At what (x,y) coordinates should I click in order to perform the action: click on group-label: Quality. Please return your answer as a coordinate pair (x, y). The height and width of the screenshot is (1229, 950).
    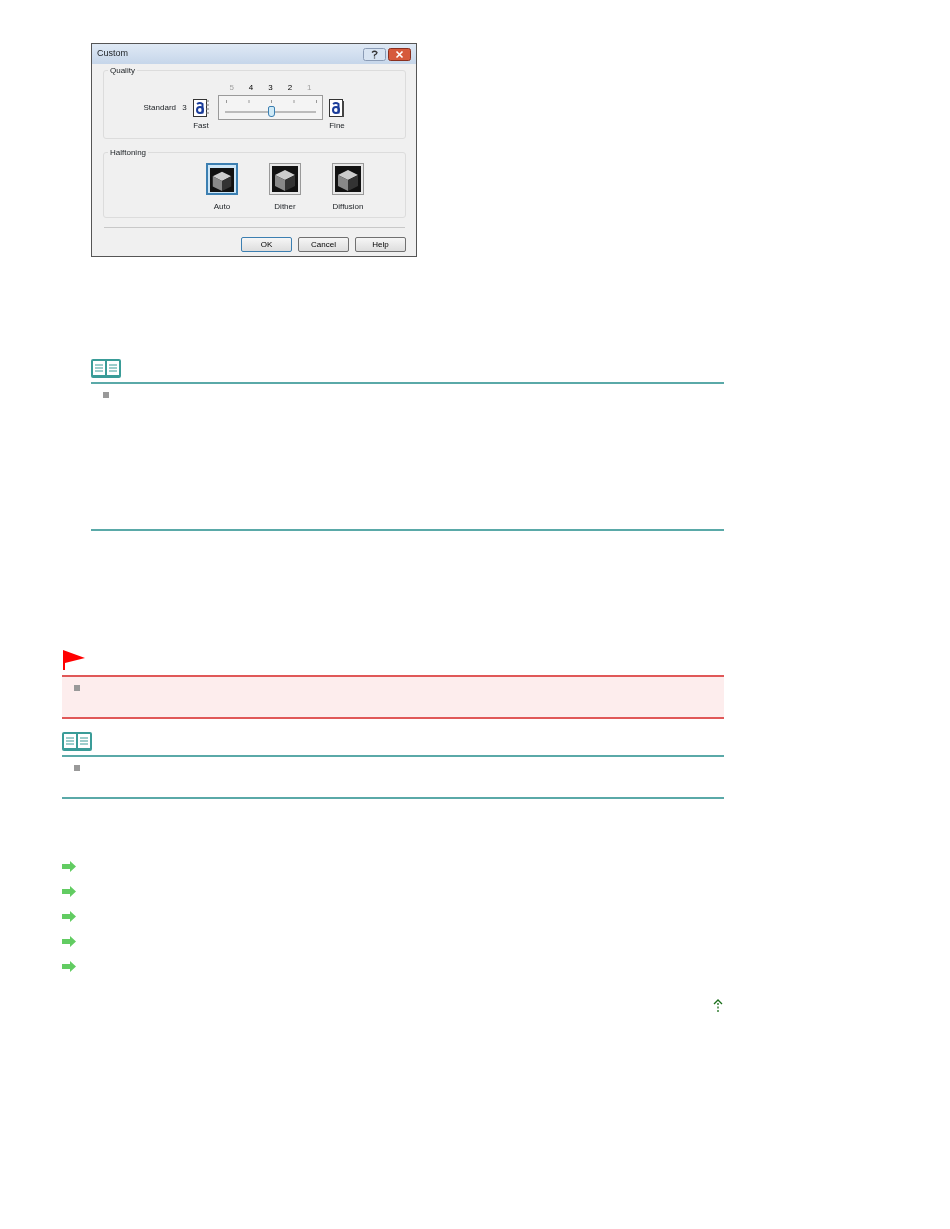
    Looking at the image, I should click on (122, 71).